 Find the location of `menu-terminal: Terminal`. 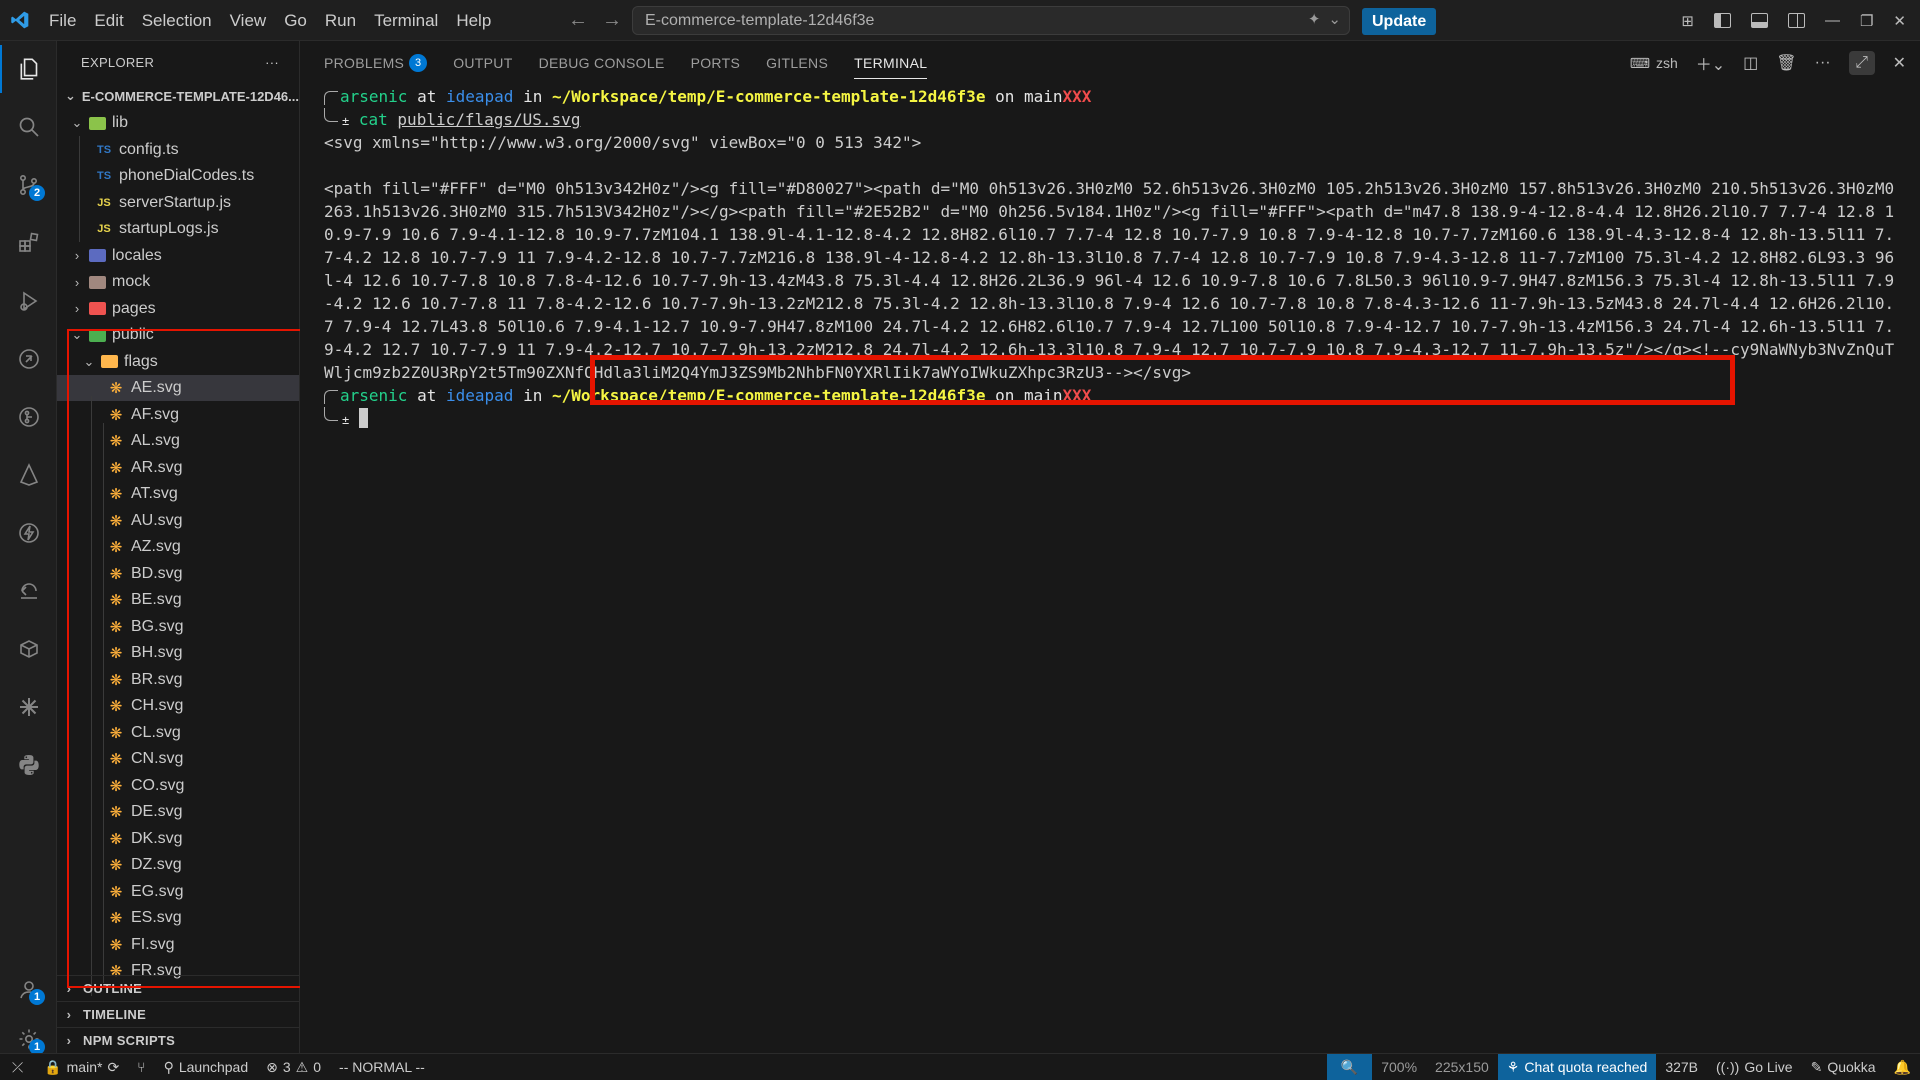

menu-terminal: Terminal is located at coordinates (406, 20).